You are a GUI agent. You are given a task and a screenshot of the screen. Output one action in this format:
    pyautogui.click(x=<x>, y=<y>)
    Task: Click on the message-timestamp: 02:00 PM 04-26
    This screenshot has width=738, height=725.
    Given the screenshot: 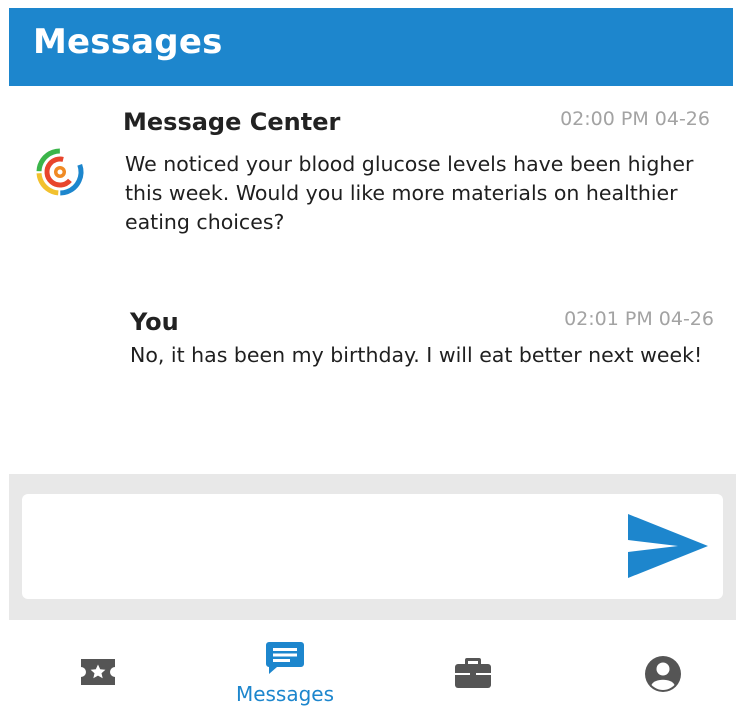 What is the action you would take?
    pyautogui.click(x=635, y=119)
    